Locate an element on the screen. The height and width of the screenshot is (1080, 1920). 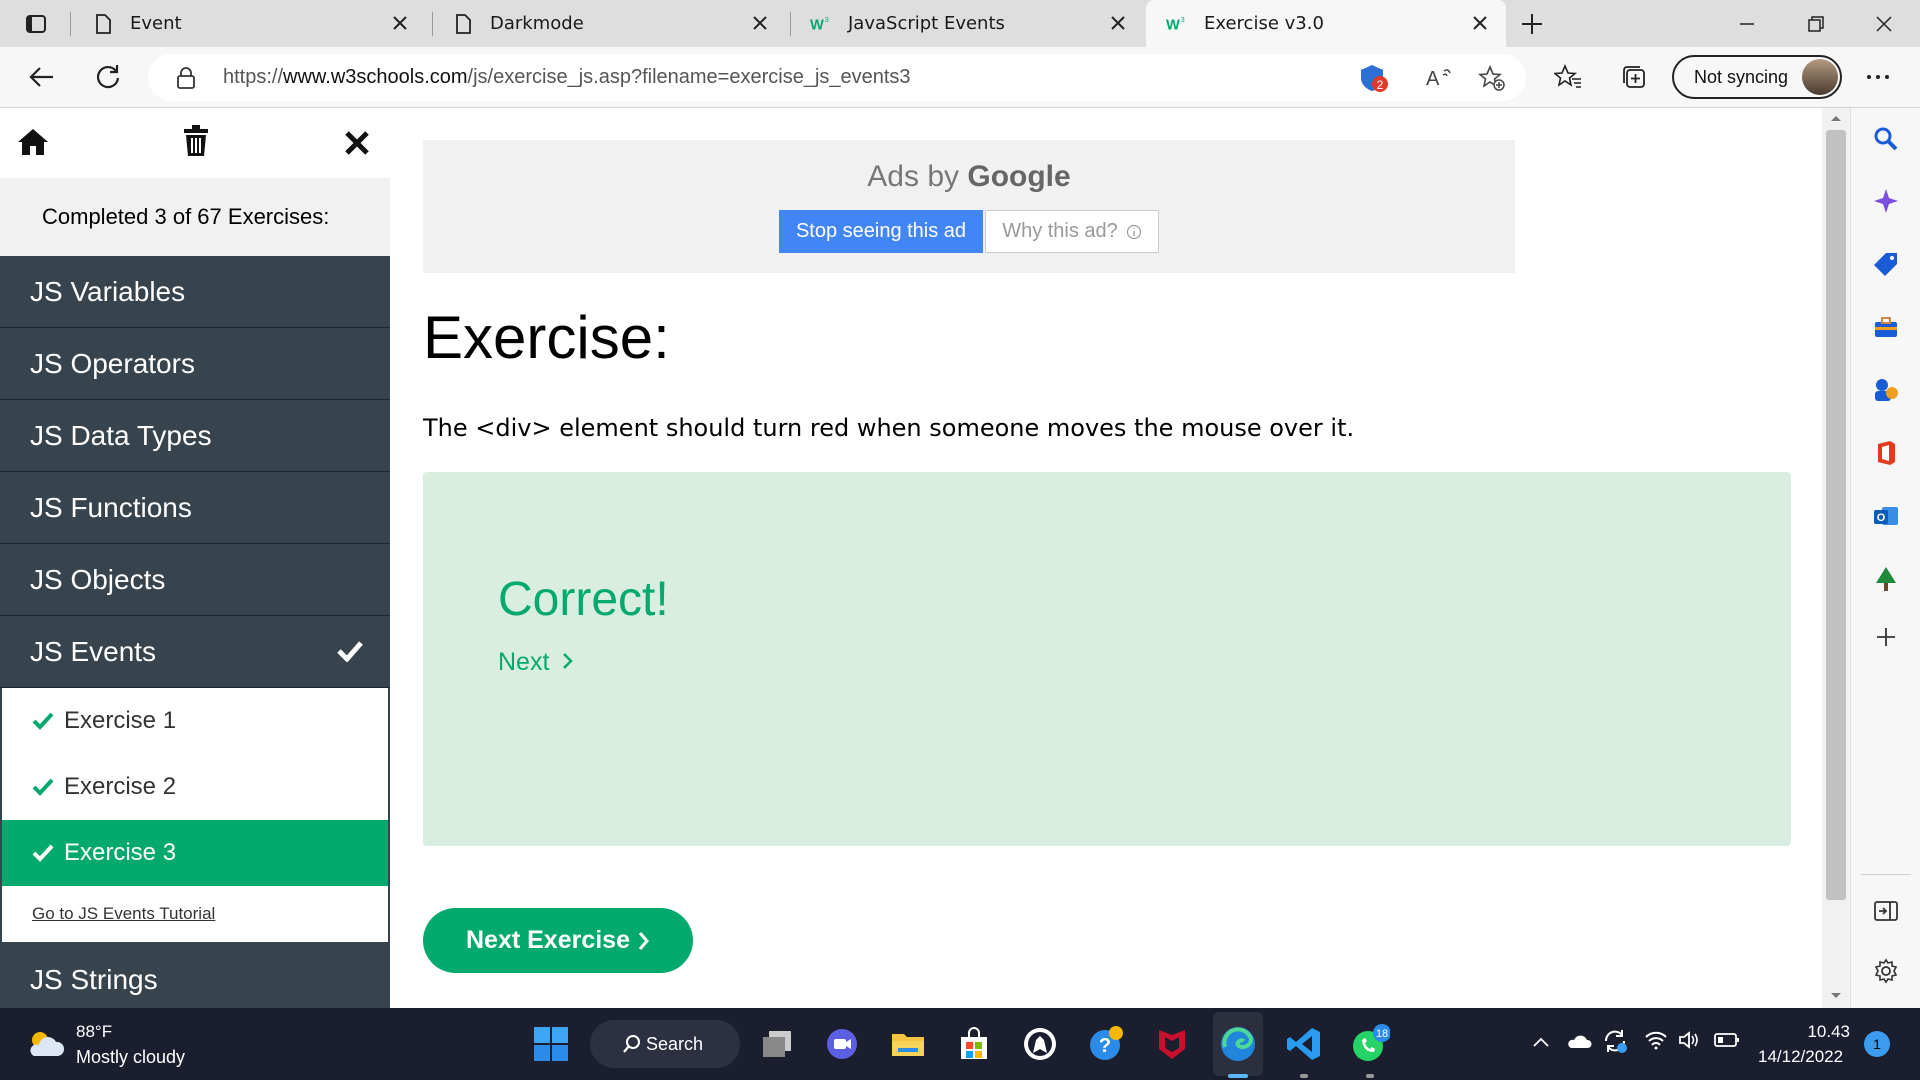
exercise-item-2: Exercise 2 is located at coordinates (195, 787).